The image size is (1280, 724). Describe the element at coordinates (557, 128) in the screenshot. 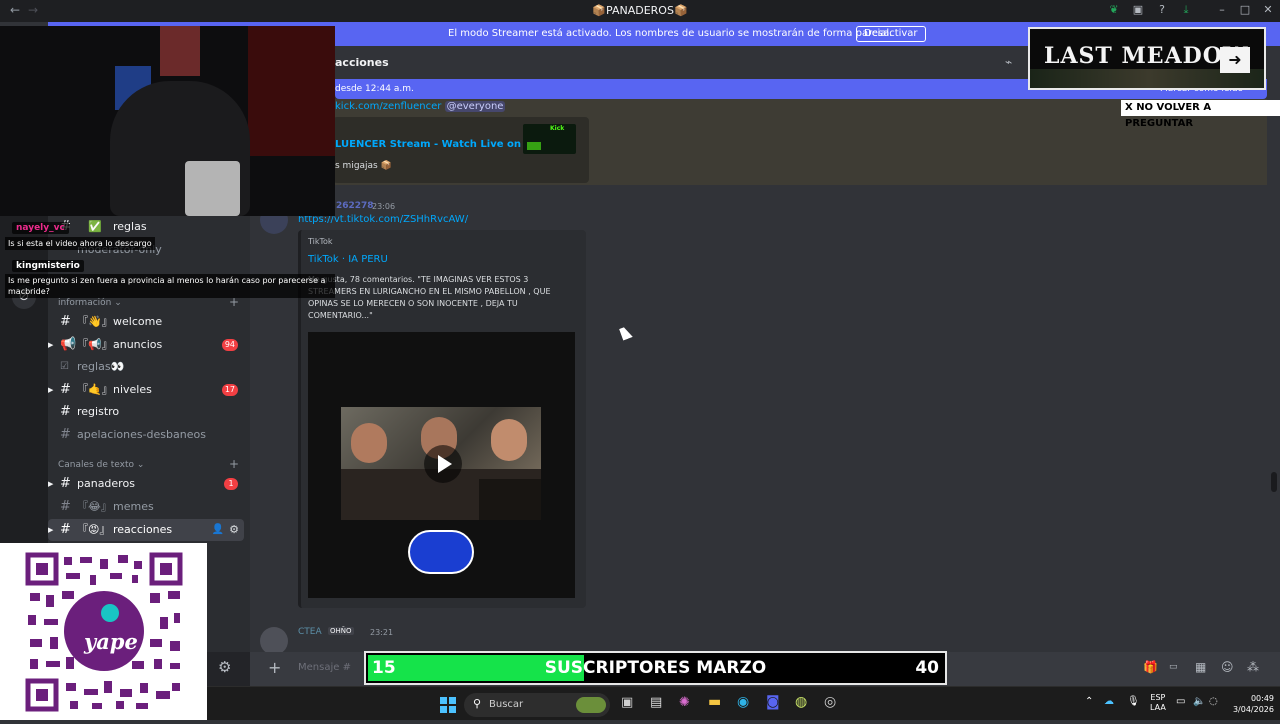

I see `kick-logo: Kick` at that location.